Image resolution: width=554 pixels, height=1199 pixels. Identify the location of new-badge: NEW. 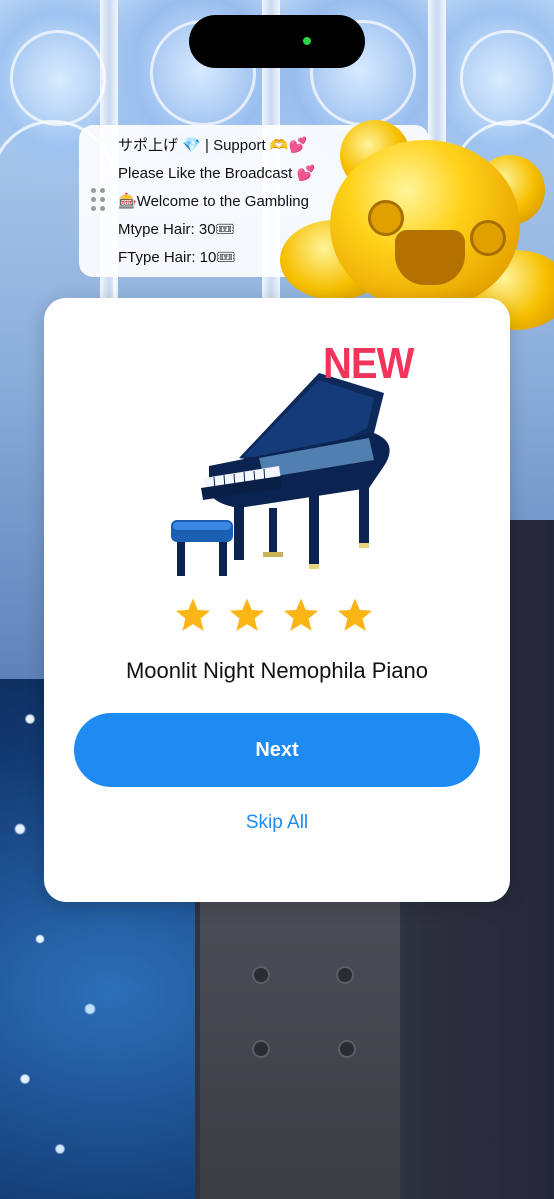
(368, 364).